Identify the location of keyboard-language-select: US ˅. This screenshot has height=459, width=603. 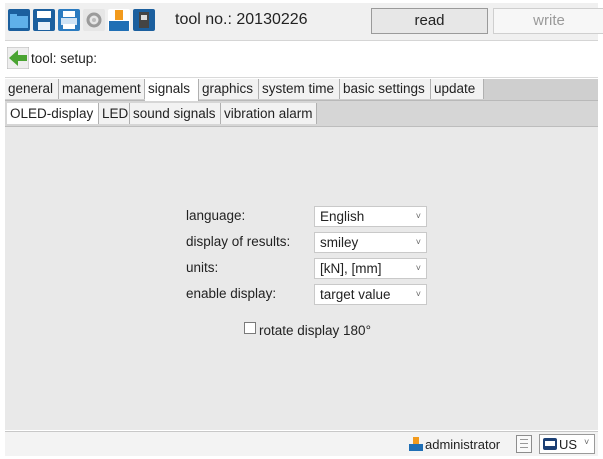
(567, 444).